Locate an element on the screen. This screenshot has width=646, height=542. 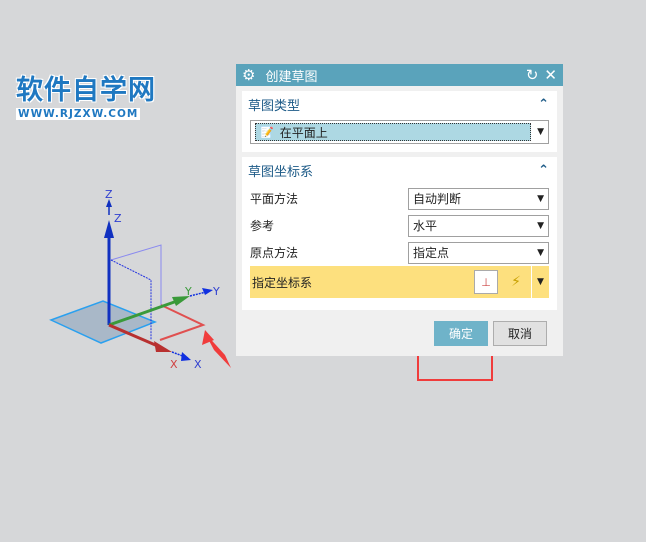
sketch-plane-icon: 📝 is located at coordinates (267, 132).